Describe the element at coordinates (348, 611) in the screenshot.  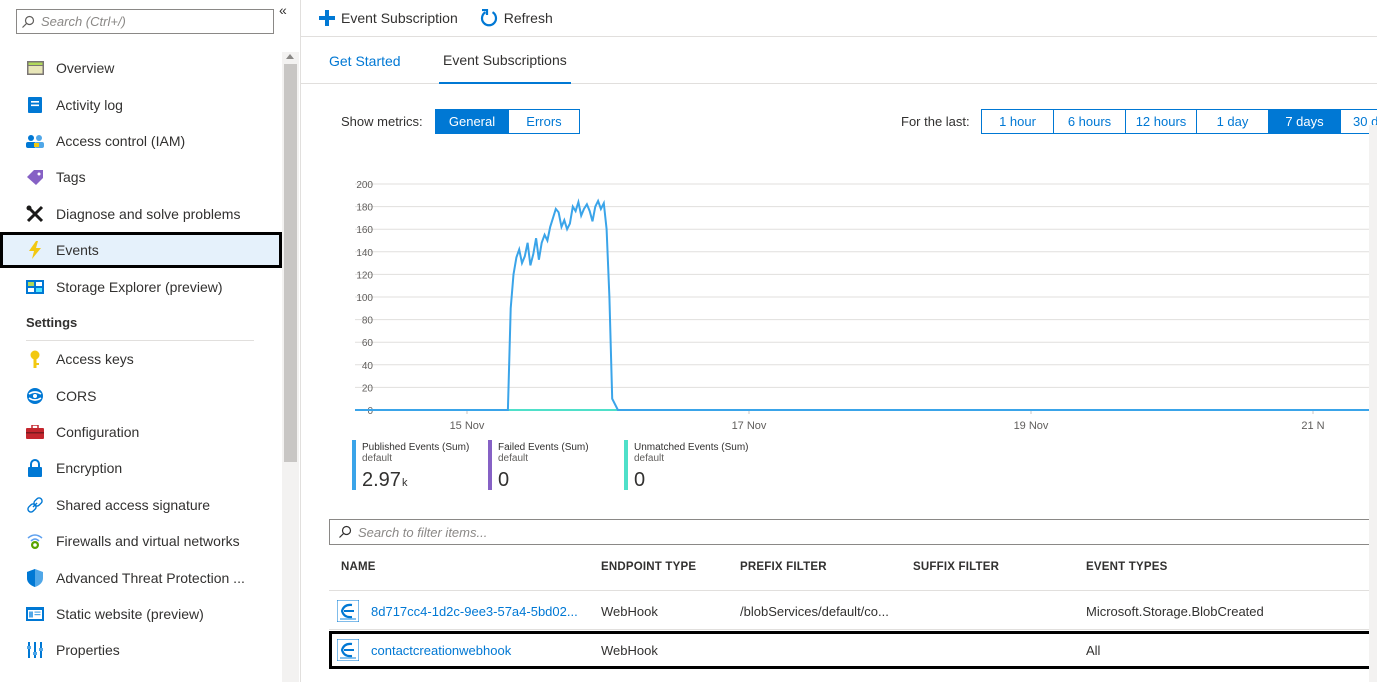
I see `webhook-icon` at that location.